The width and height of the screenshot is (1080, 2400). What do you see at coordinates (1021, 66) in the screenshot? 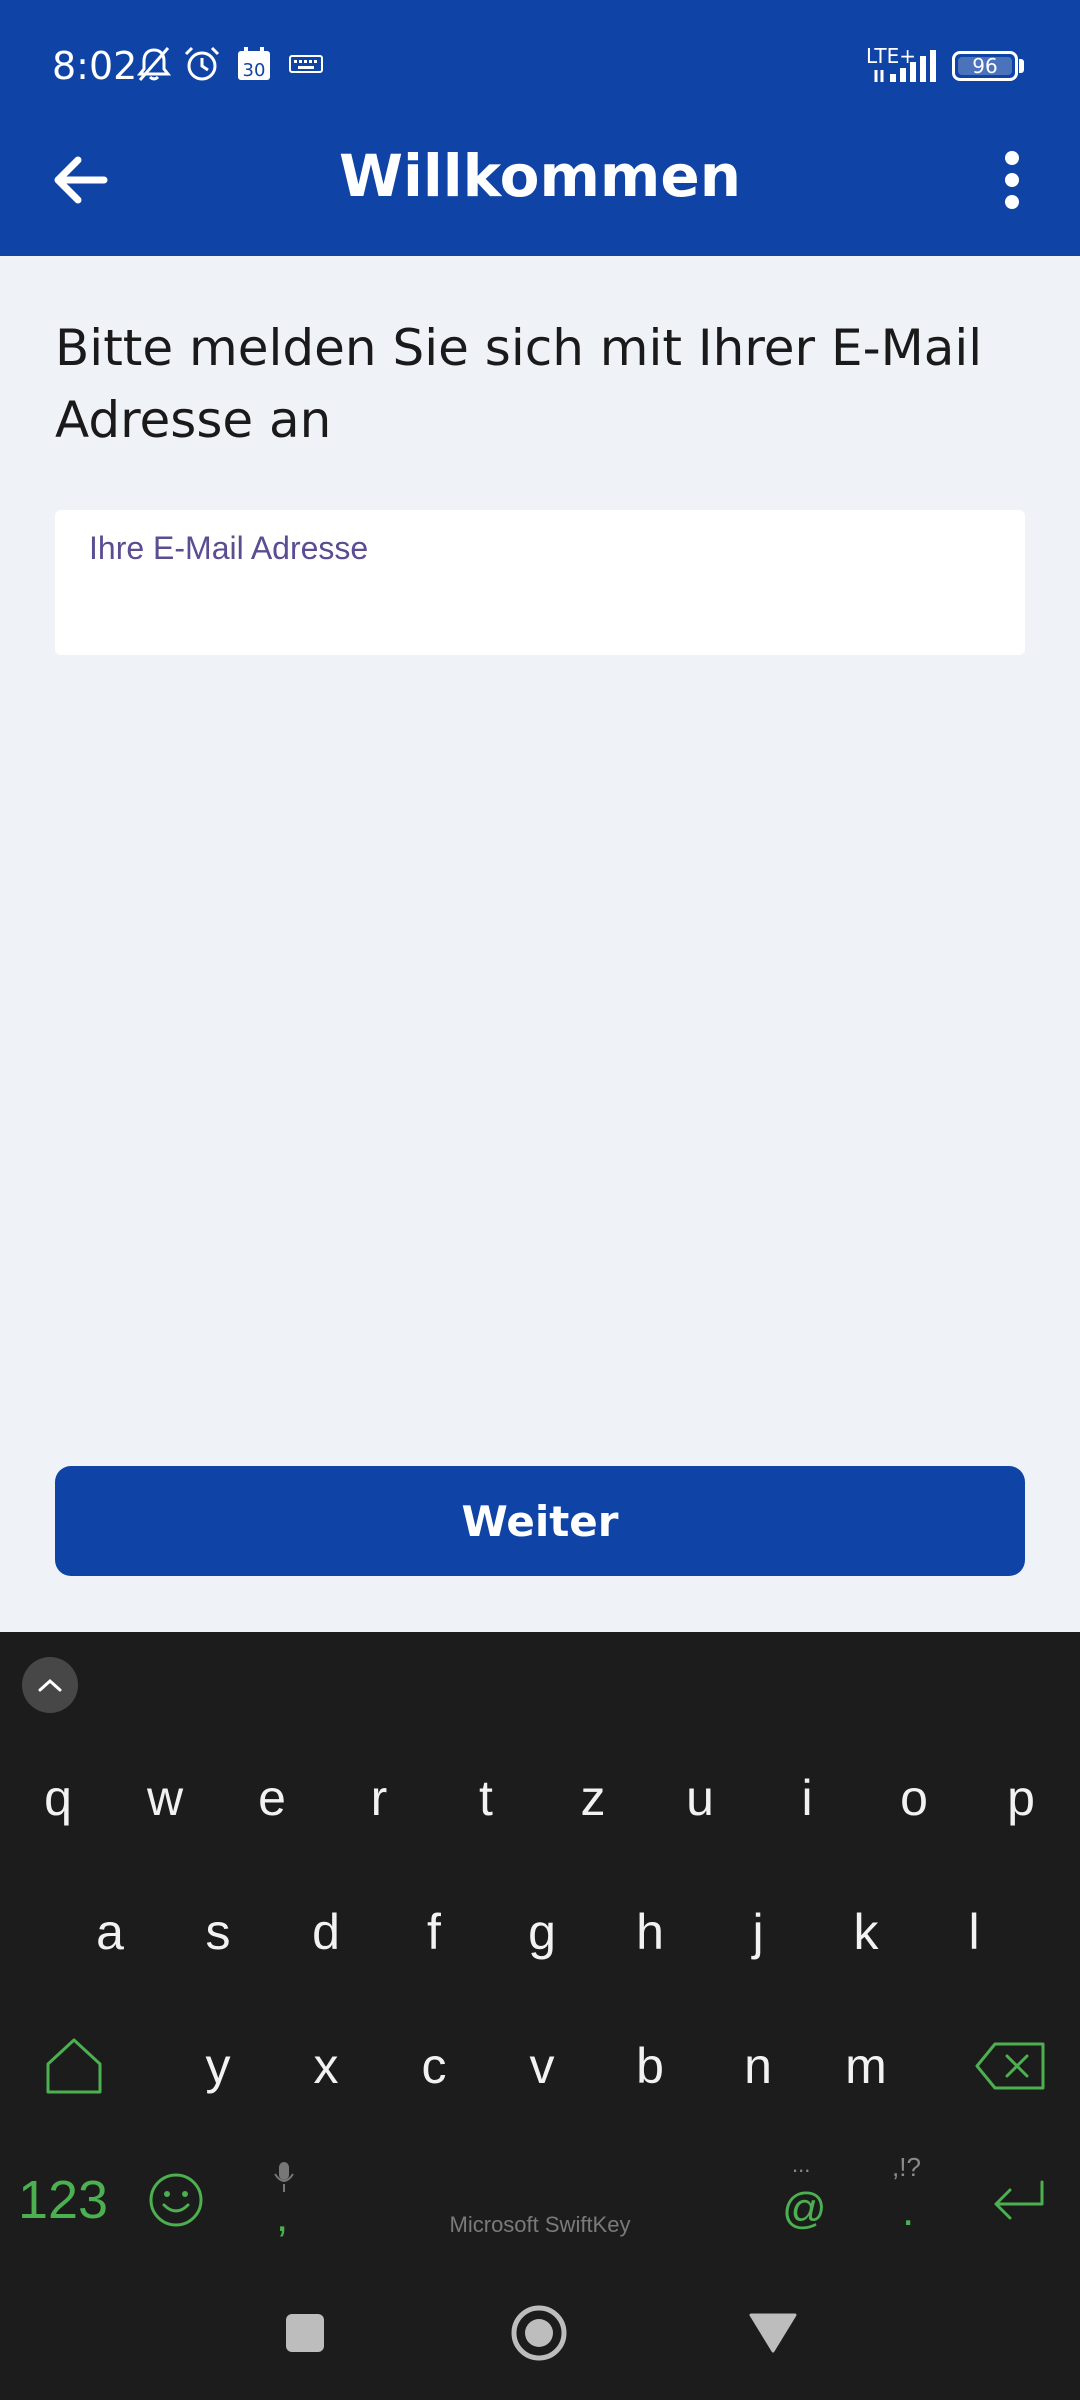
I see `battery-tip` at bounding box center [1021, 66].